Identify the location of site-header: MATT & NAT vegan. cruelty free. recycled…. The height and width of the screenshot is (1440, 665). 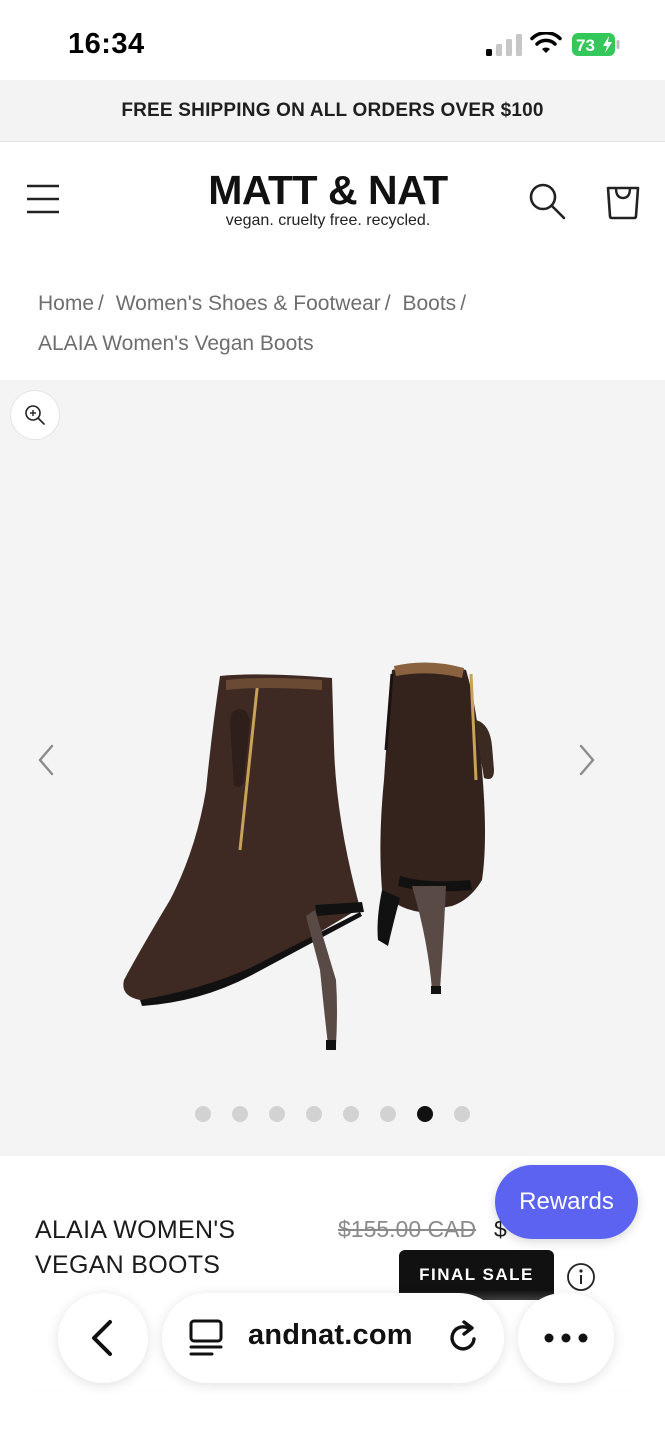
(332, 201).